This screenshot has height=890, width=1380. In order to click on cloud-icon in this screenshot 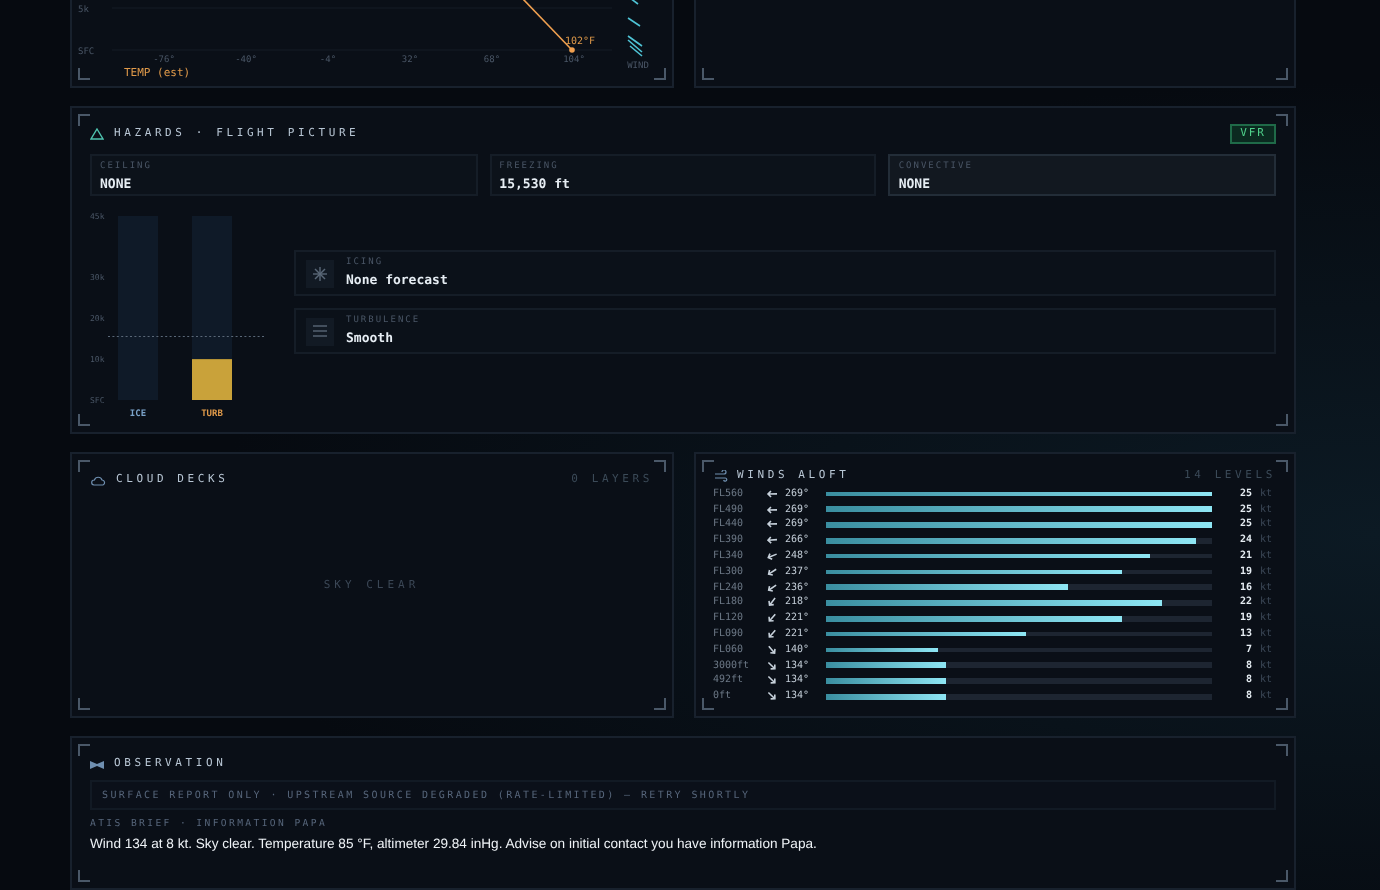, I will do `click(98, 480)`.